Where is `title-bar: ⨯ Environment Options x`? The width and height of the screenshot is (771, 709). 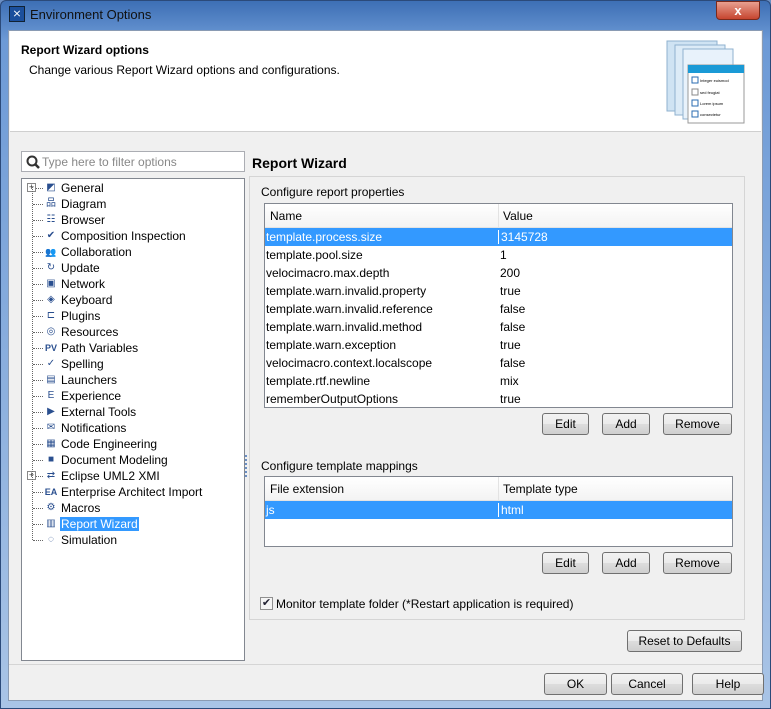
title-bar: ⨯ Environment Options x is located at coordinates (385, 15).